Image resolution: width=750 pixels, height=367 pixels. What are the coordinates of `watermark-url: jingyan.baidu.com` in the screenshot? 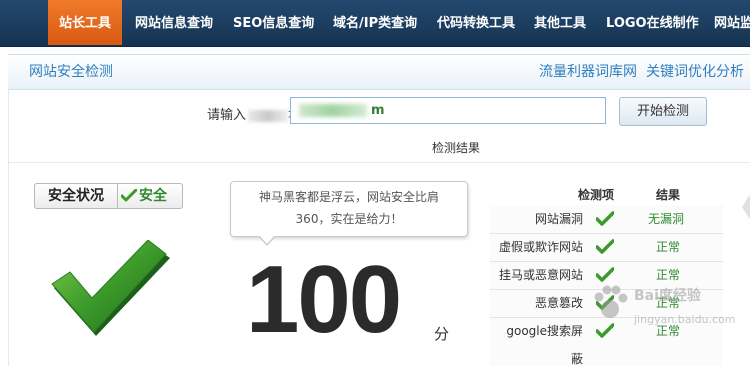 It's located at (685, 319).